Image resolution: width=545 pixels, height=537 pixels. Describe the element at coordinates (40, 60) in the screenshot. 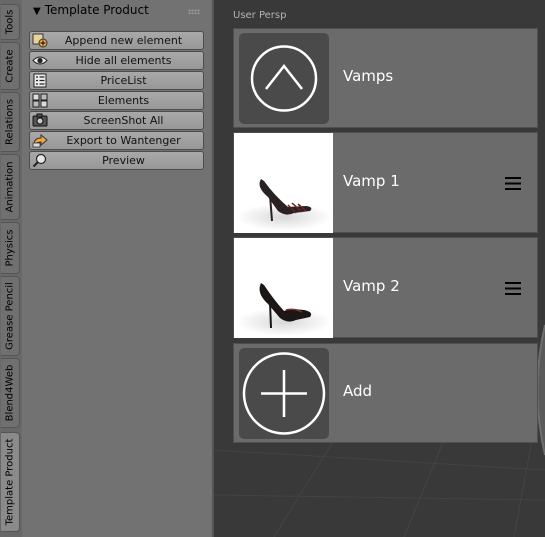

I see `eye-icon` at that location.